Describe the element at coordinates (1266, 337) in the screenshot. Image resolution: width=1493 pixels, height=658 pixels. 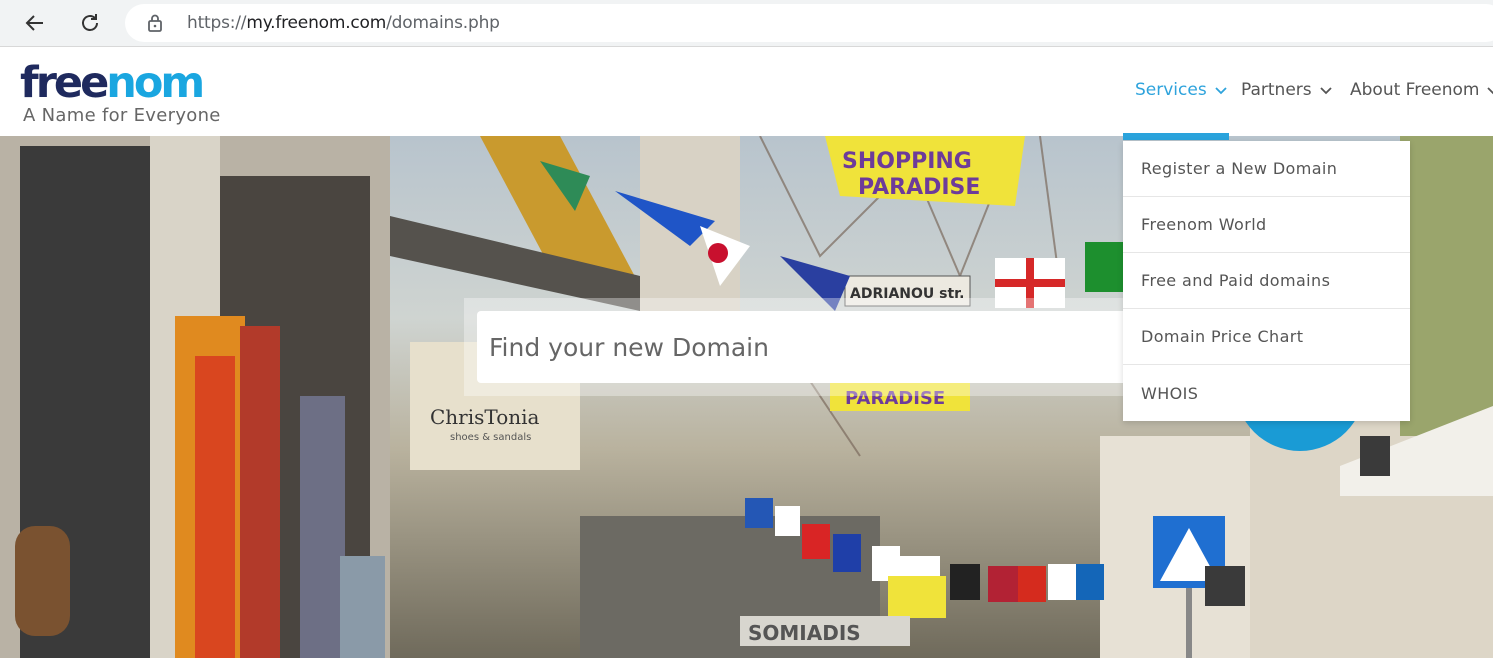
I see `menu-item-domain-price-chart: Domain Price Chart` at that location.